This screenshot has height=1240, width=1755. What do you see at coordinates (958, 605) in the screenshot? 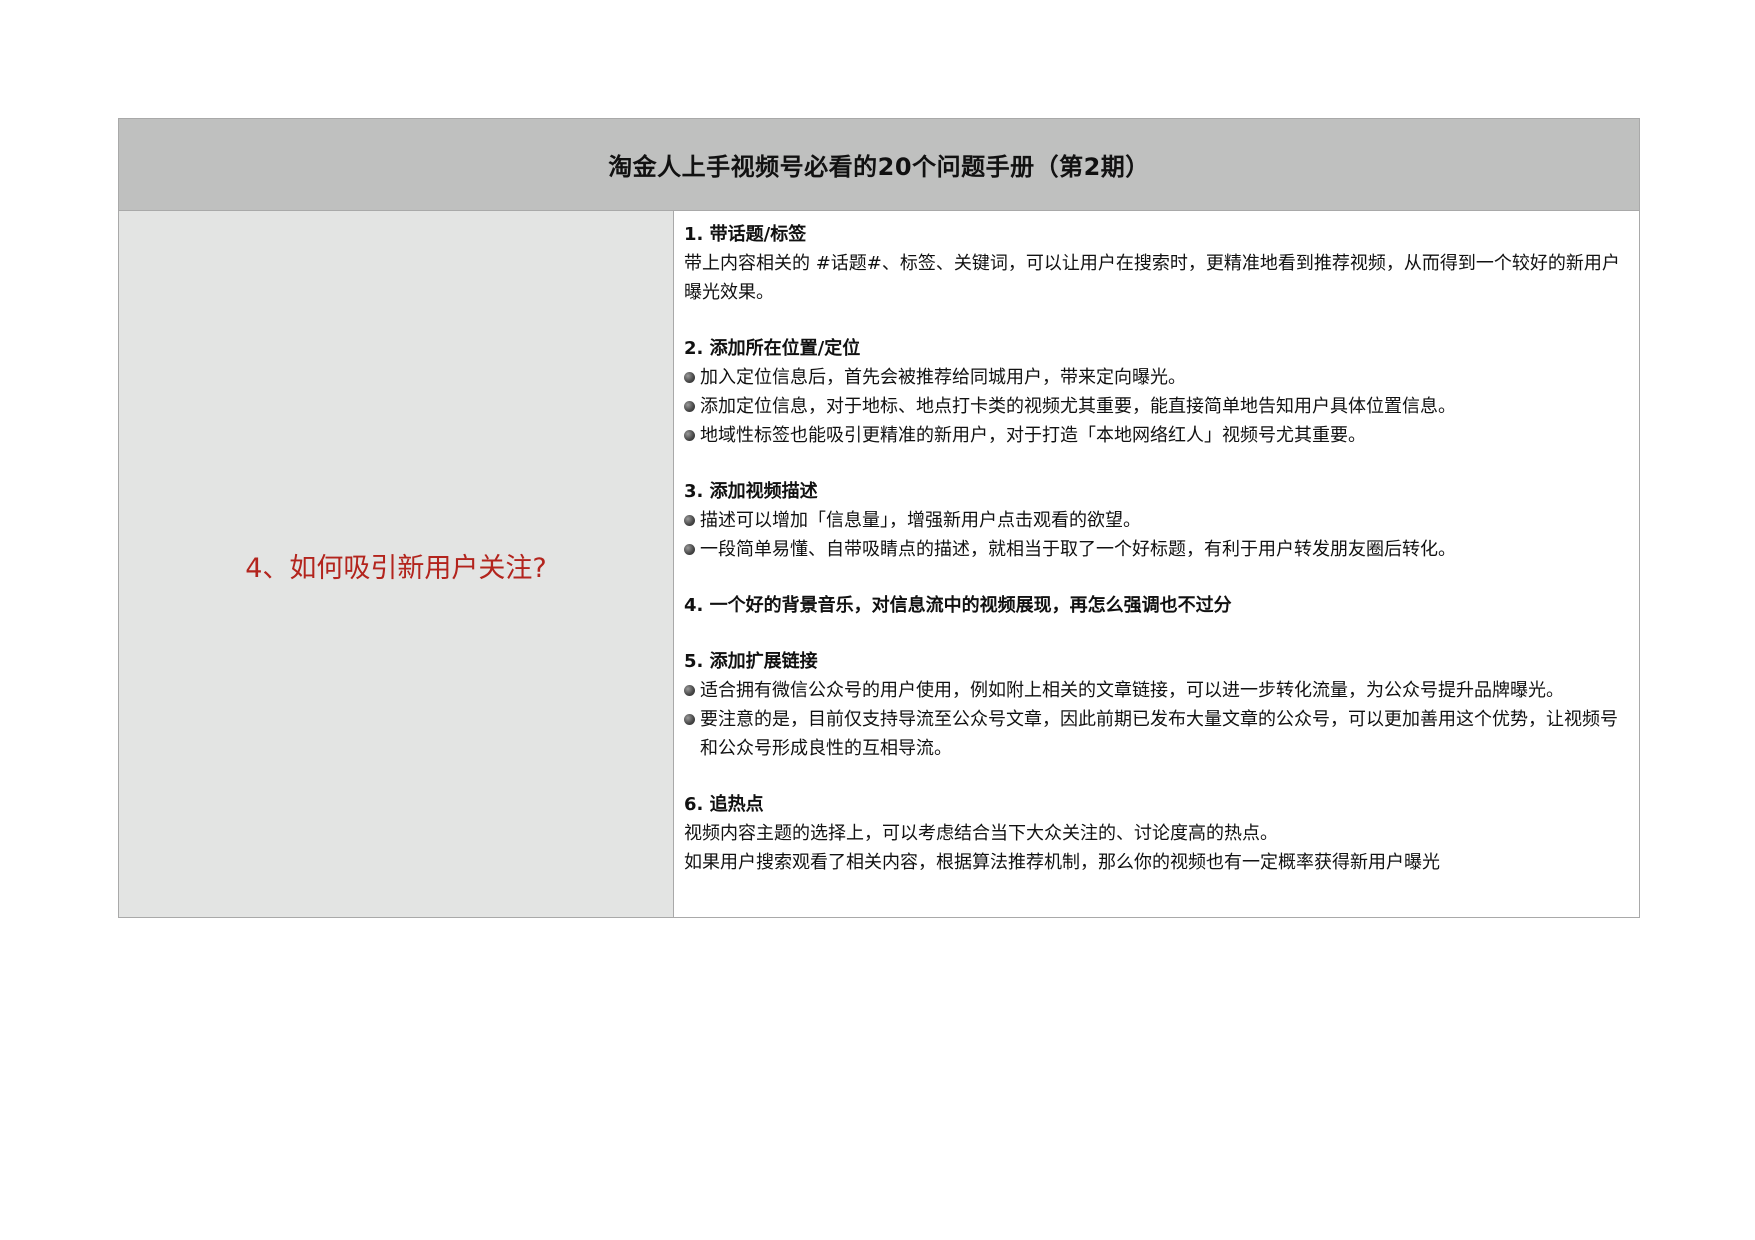
I see `section-title: 4. 一个好的背景音乐，对信息流中的视频展现，再怎么强调也不过分` at bounding box center [958, 605].